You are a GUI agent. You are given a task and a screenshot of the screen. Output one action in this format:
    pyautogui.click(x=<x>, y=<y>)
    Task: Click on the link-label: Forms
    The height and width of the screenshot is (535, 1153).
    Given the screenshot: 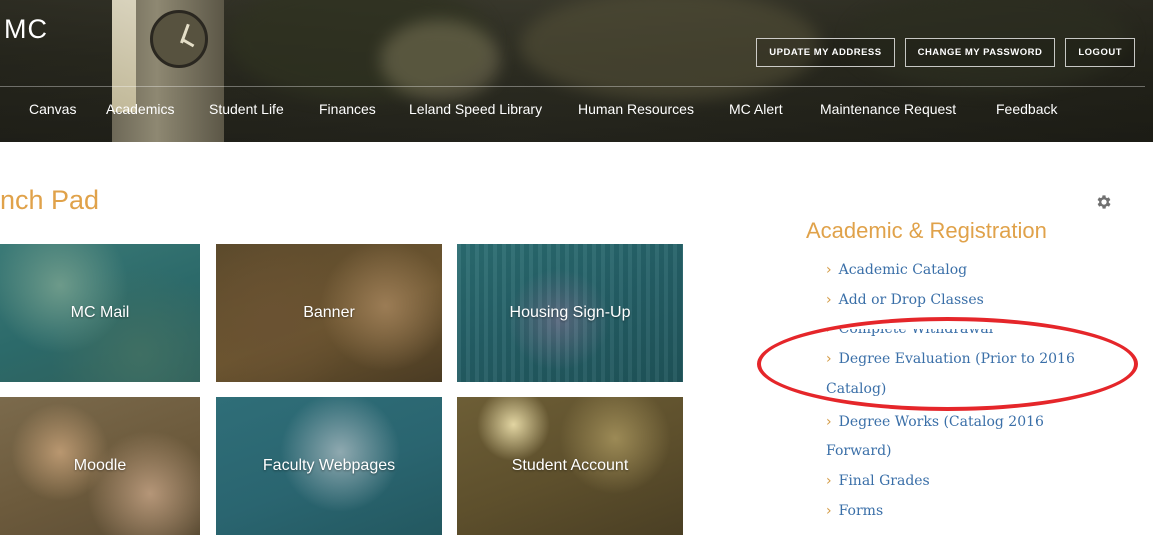 What is the action you would take?
    pyautogui.click(x=861, y=511)
    